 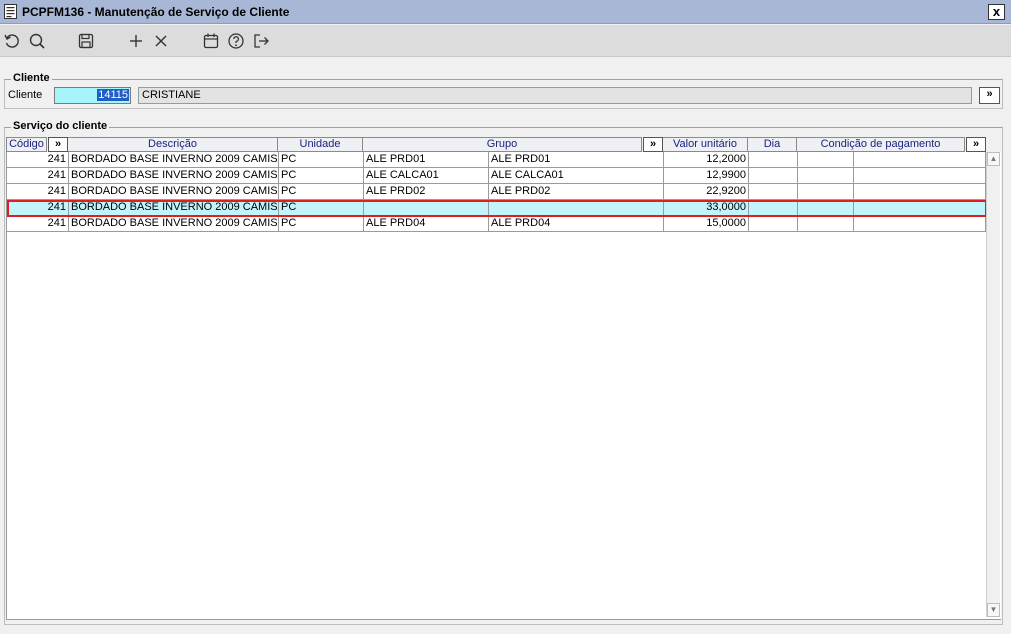 I want to click on delete-icon, so click(x=161, y=44).